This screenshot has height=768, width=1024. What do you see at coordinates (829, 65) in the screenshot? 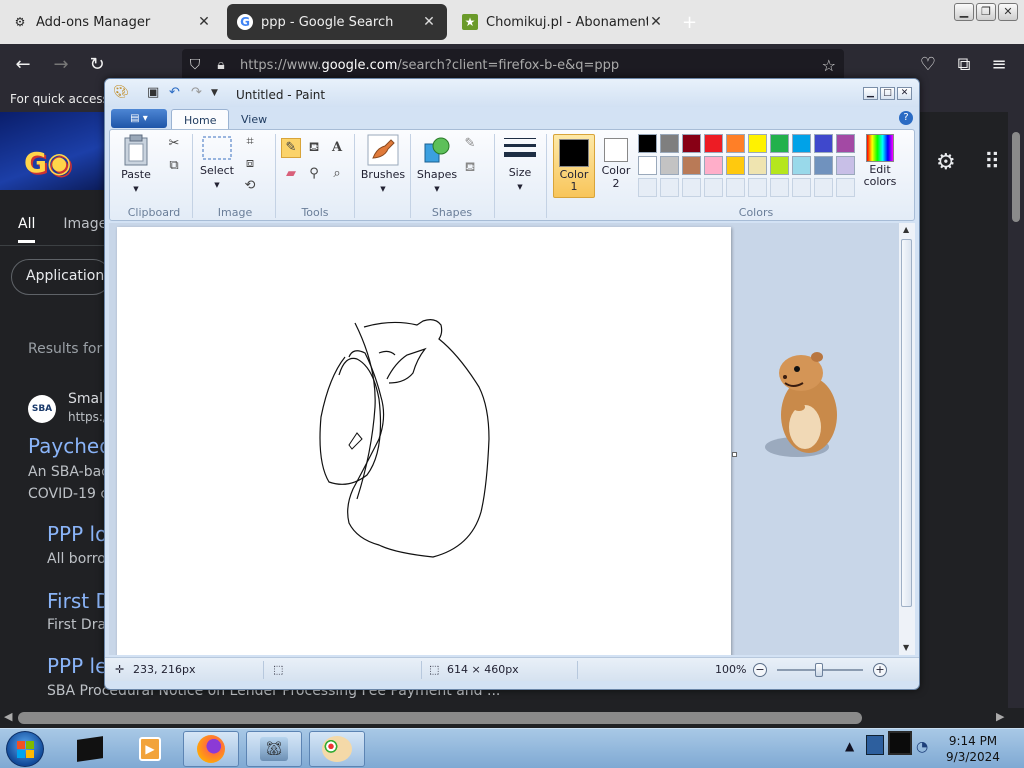
I see `bookmark-star-icon: ☆` at bounding box center [829, 65].